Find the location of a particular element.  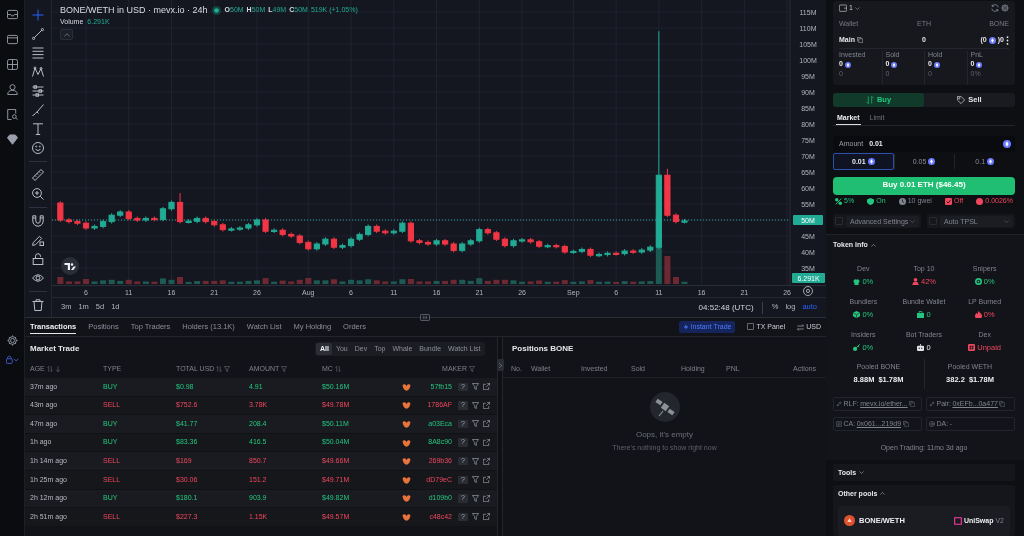

smiley-icon is located at coordinates (38, 148).